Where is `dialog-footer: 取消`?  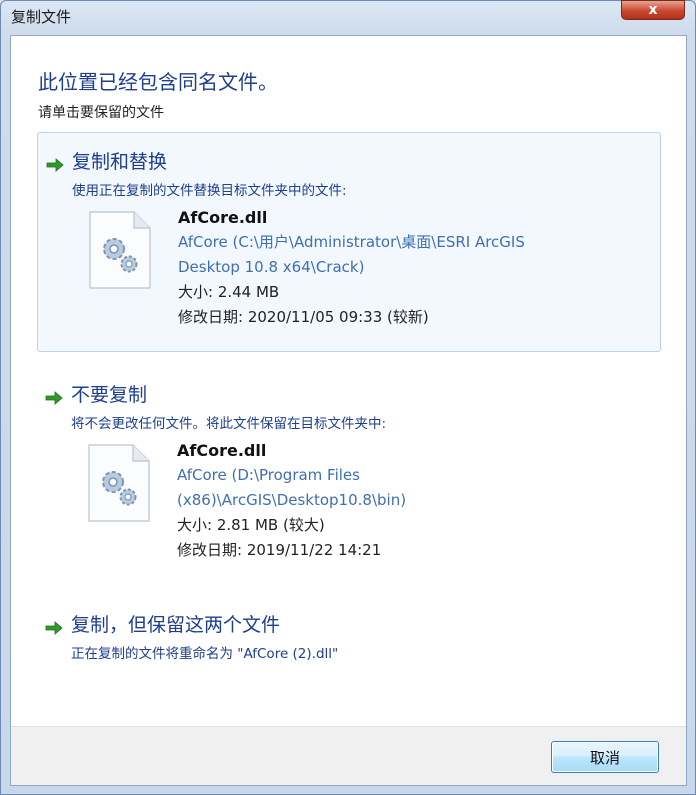
dialog-footer: 取消 is located at coordinates (348, 755).